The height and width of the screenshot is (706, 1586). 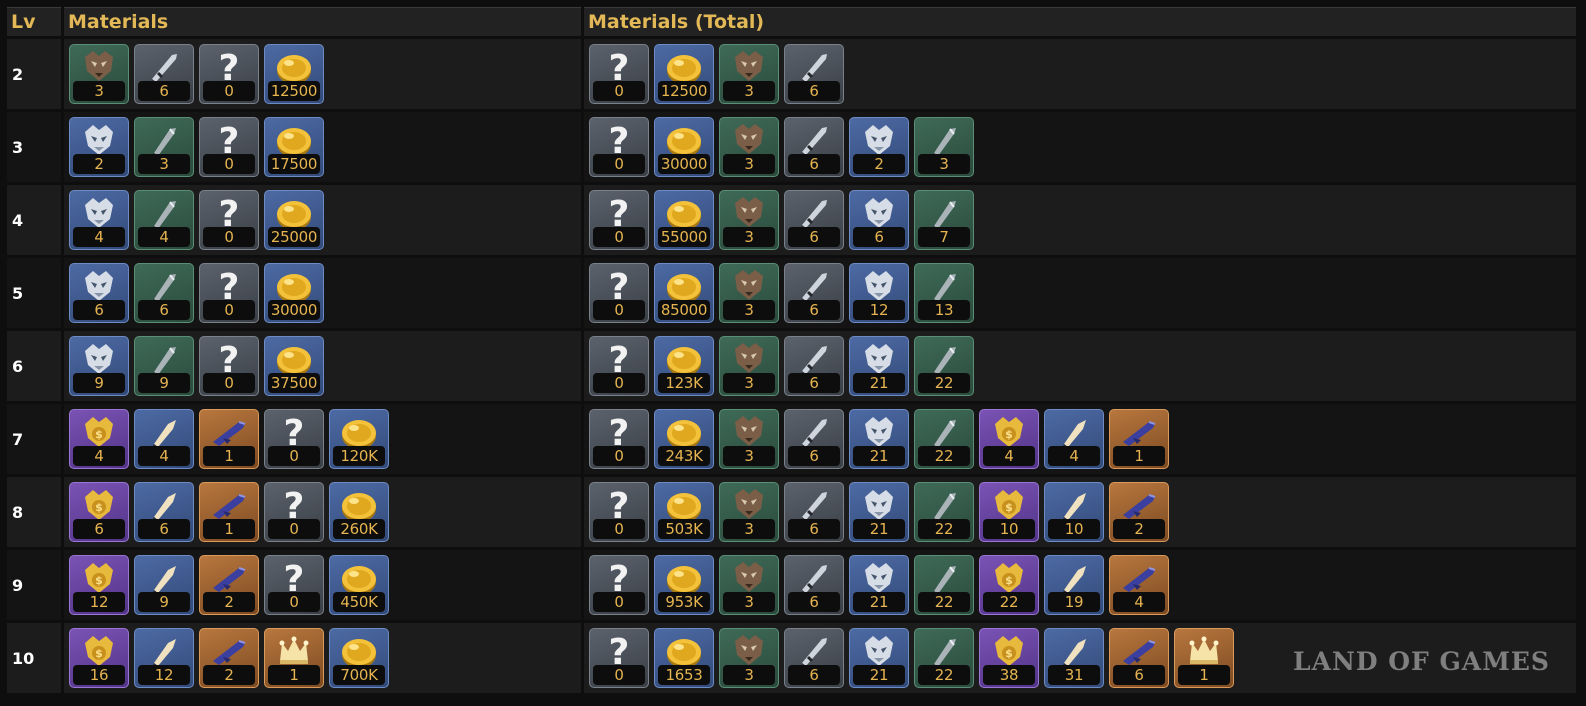 I want to click on gold-item: 55000, so click(x=684, y=220).